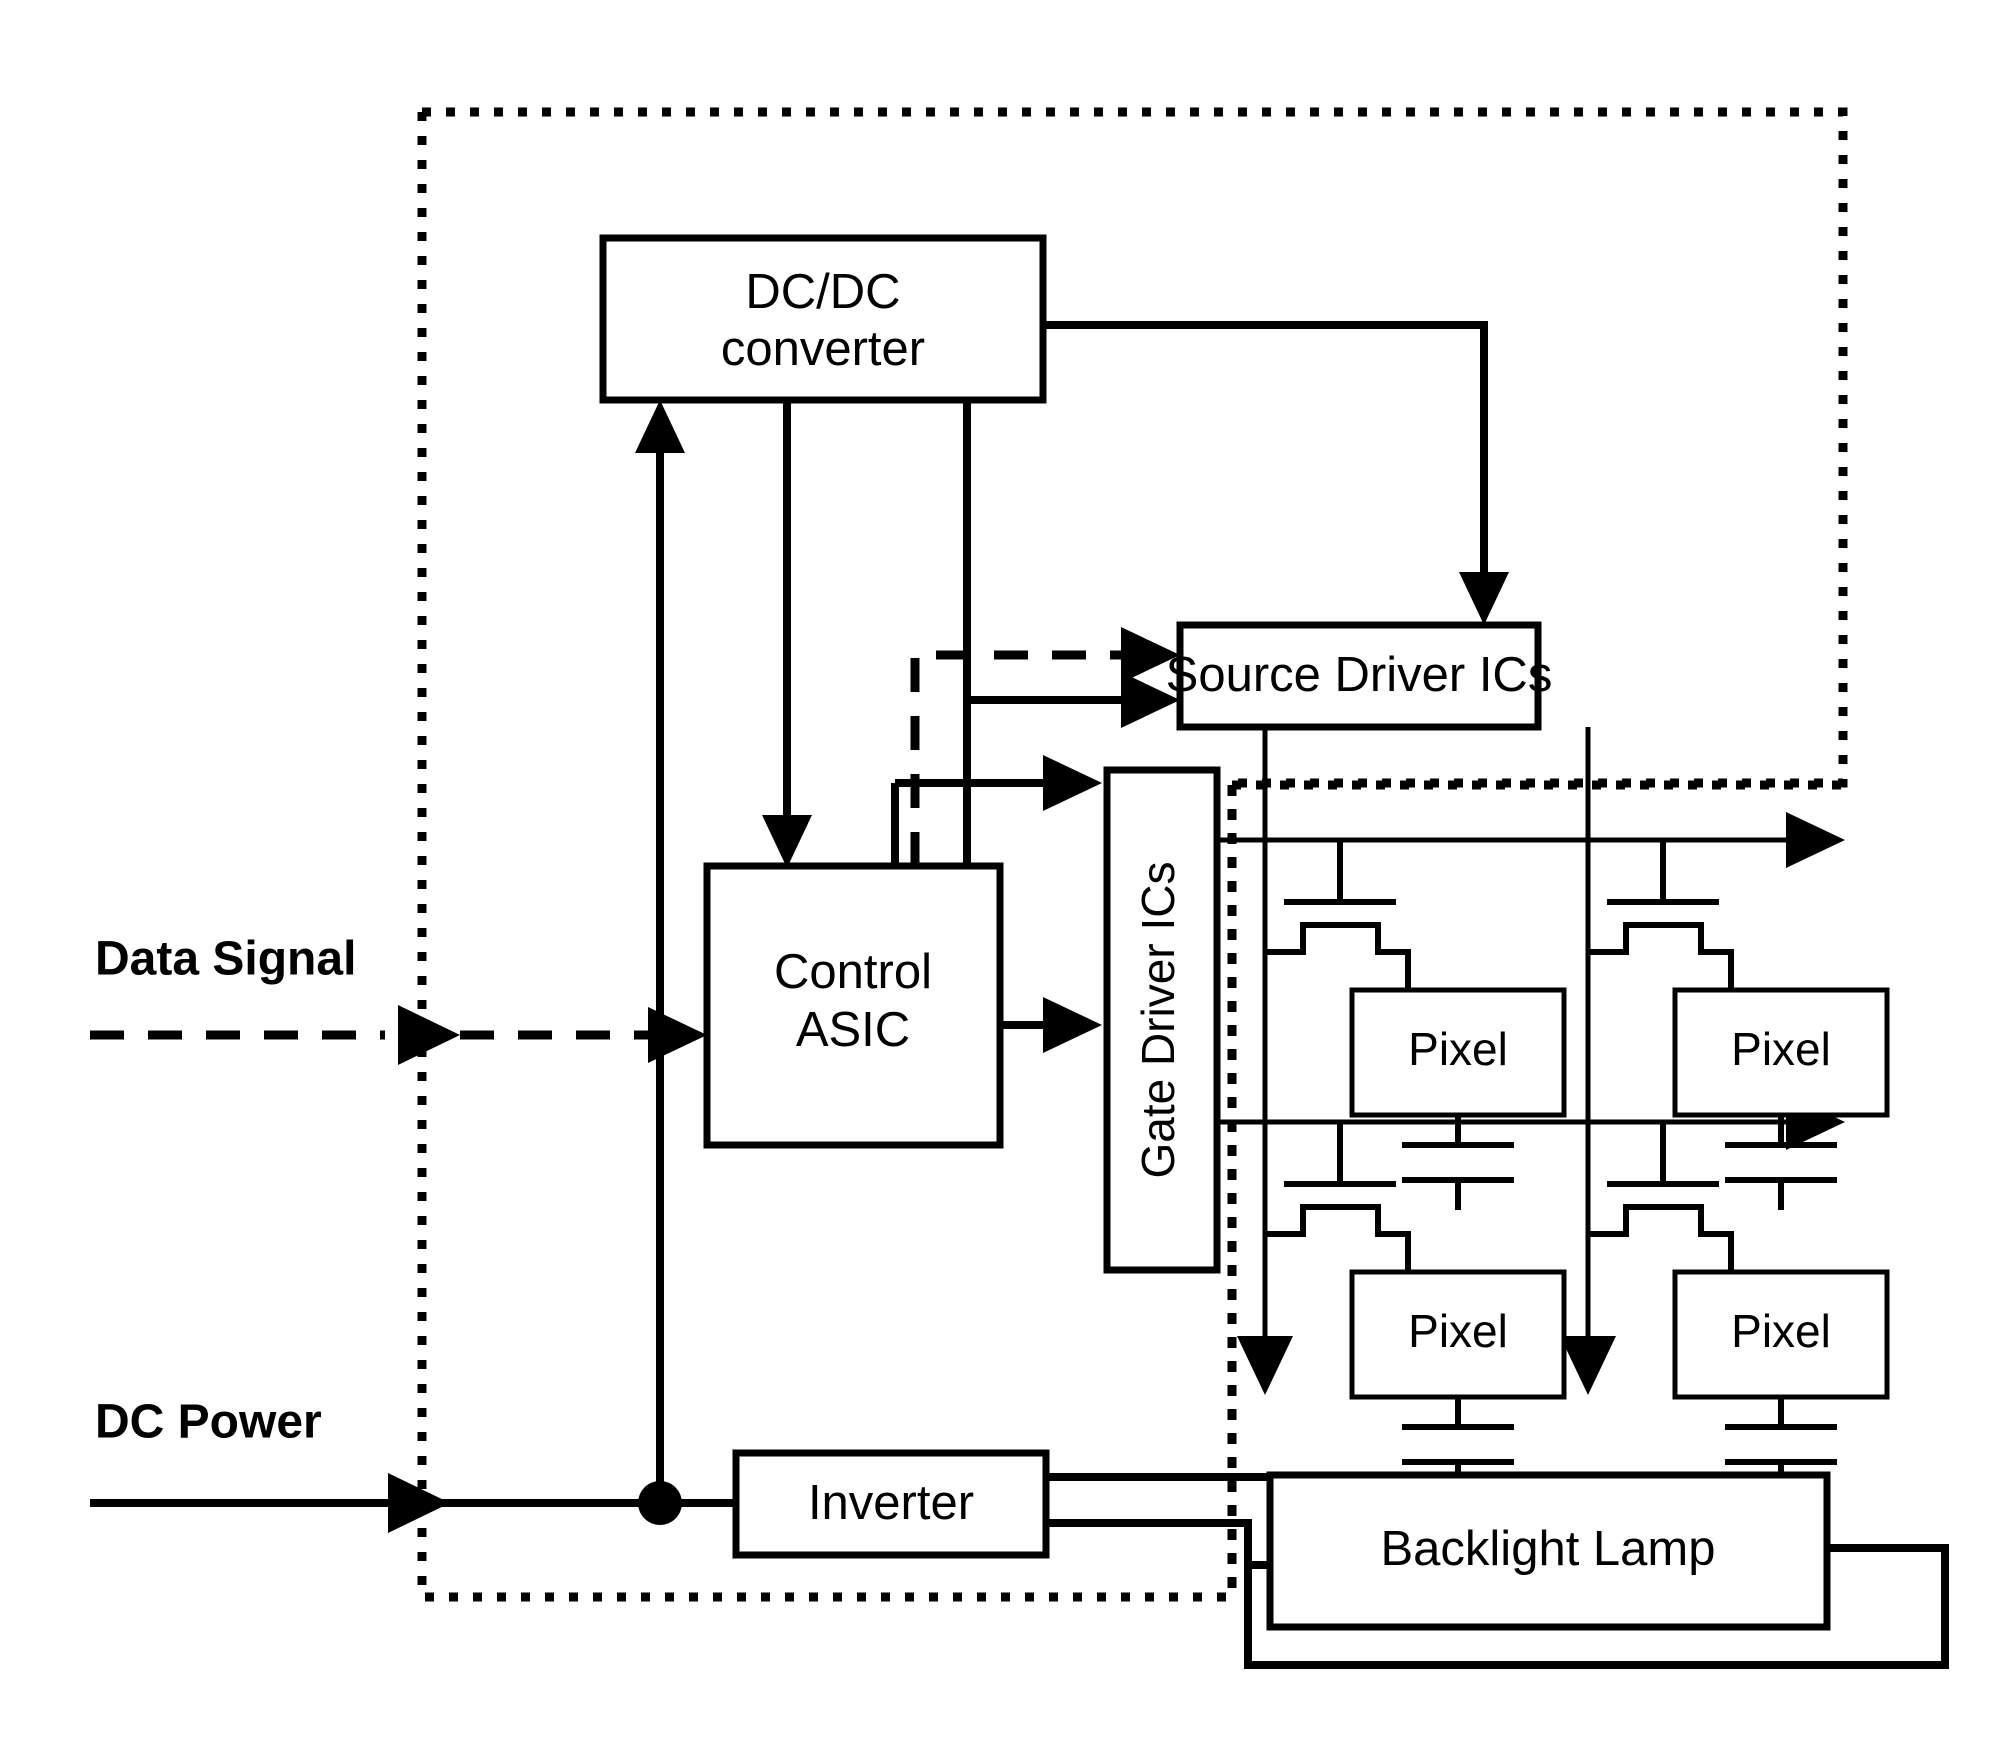 The height and width of the screenshot is (1752, 2001). I want to click on gate-driver-ics-label: Gate Driver ICs, so click(1158, 1020).